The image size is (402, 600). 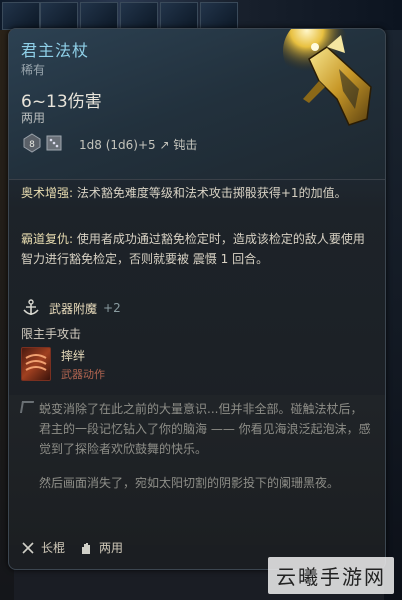 I want to click on staff-item-image, so click(x=327, y=77).